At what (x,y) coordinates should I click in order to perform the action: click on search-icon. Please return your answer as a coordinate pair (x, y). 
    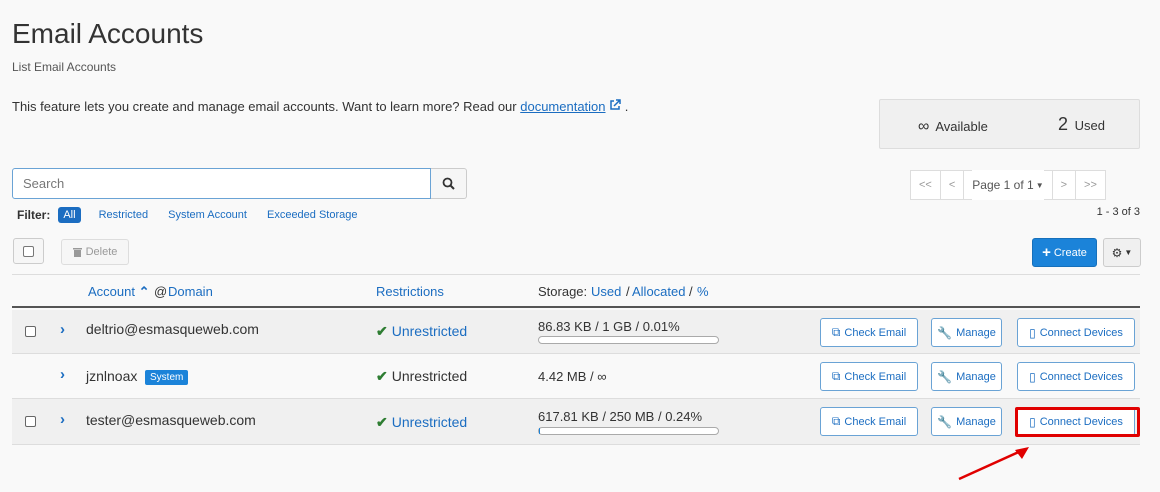
    Looking at the image, I should click on (448, 183).